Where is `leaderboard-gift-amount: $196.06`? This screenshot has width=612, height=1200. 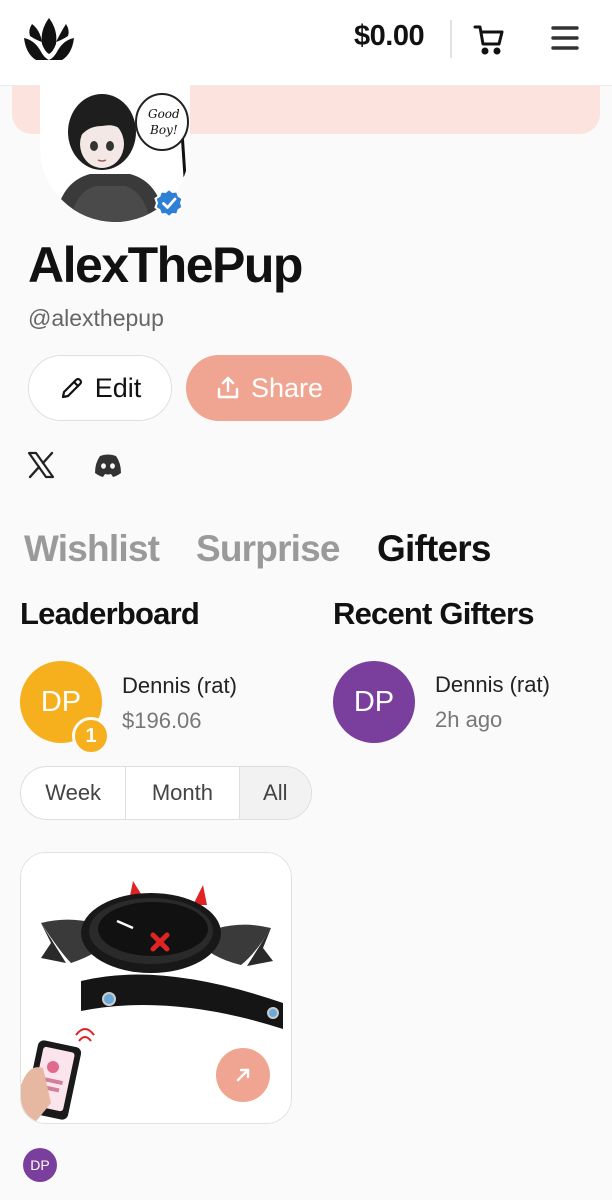 leaderboard-gift-amount: $196.06 is located at coordinates (162, 720).